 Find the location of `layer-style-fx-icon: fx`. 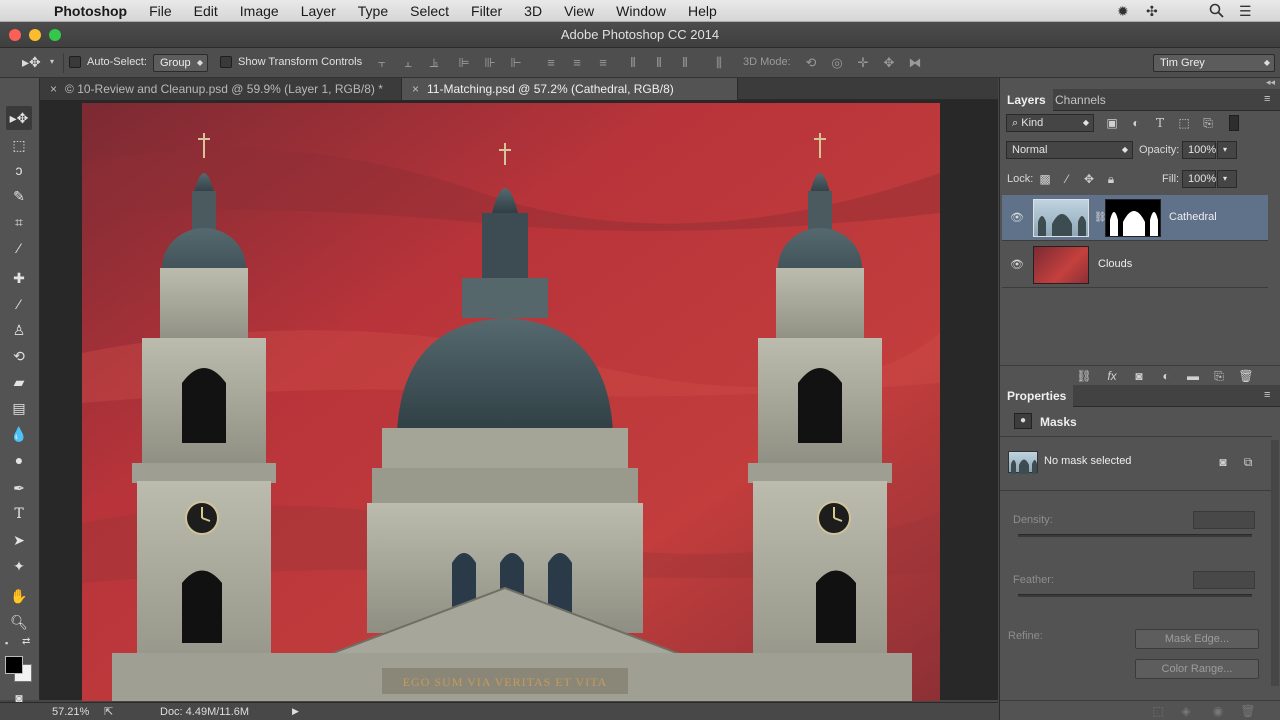

layer-style-fx-icon: fx is located at coordinates (1112, 376).